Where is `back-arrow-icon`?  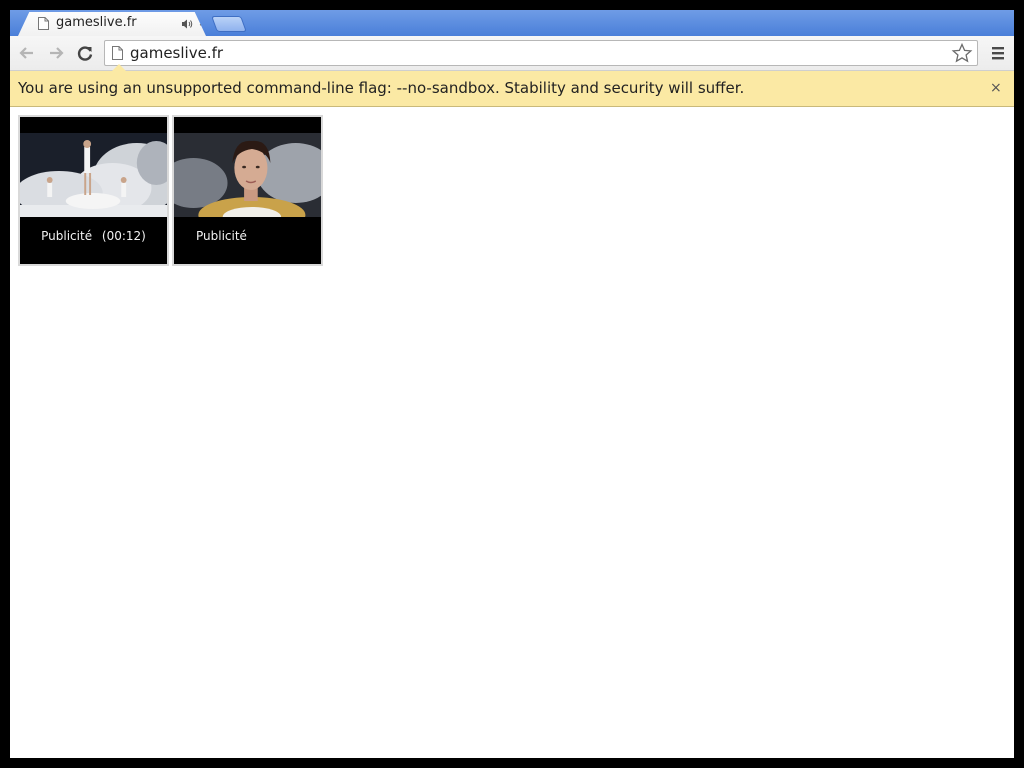 back-arrow-icon is located at coordinates (27, 53).